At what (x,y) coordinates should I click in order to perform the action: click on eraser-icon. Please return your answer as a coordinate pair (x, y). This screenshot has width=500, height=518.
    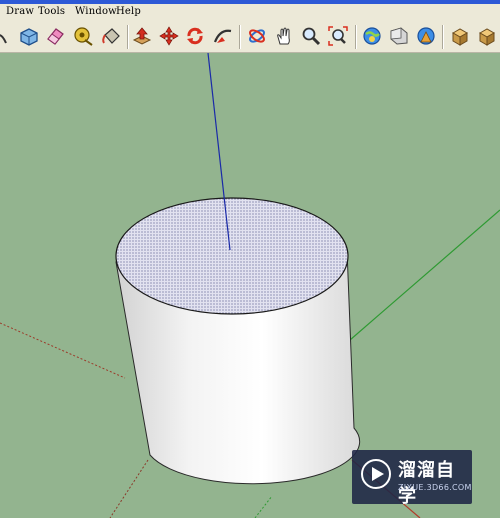
    Looking at the image, I should click on (55, 36).